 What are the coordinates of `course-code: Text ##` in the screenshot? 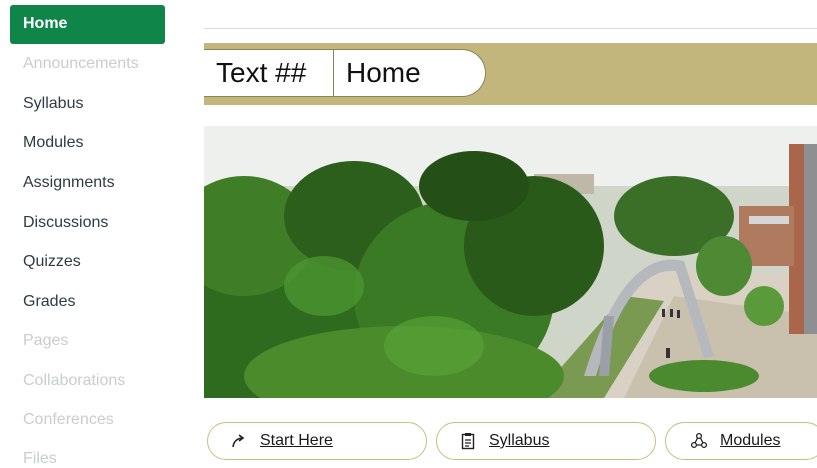 It's located at (269, 73).